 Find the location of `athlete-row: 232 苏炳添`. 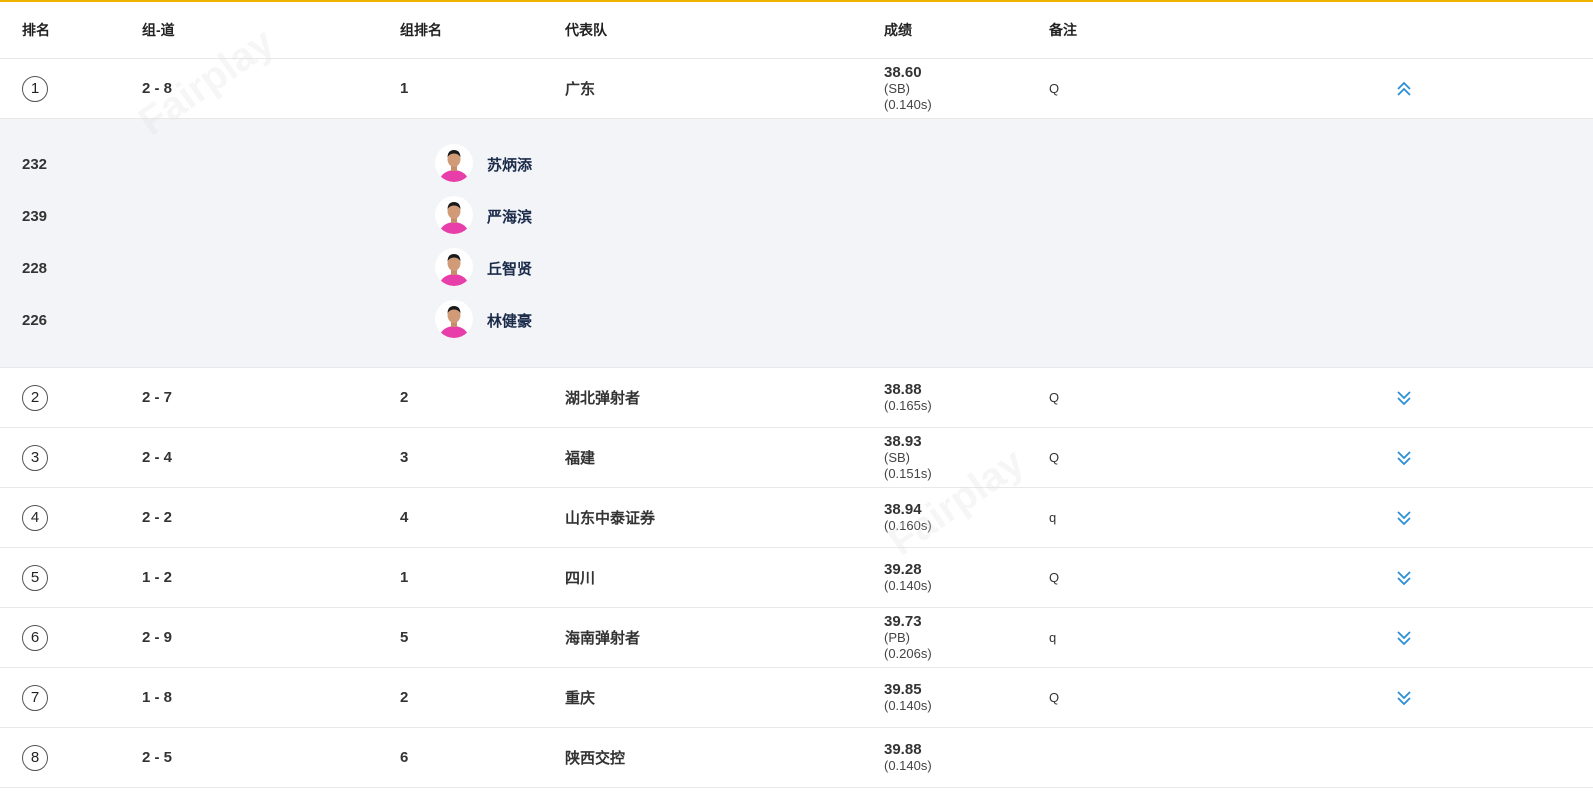

athlete-row: 232 苏炳添 is located at coordinates (350, 164).